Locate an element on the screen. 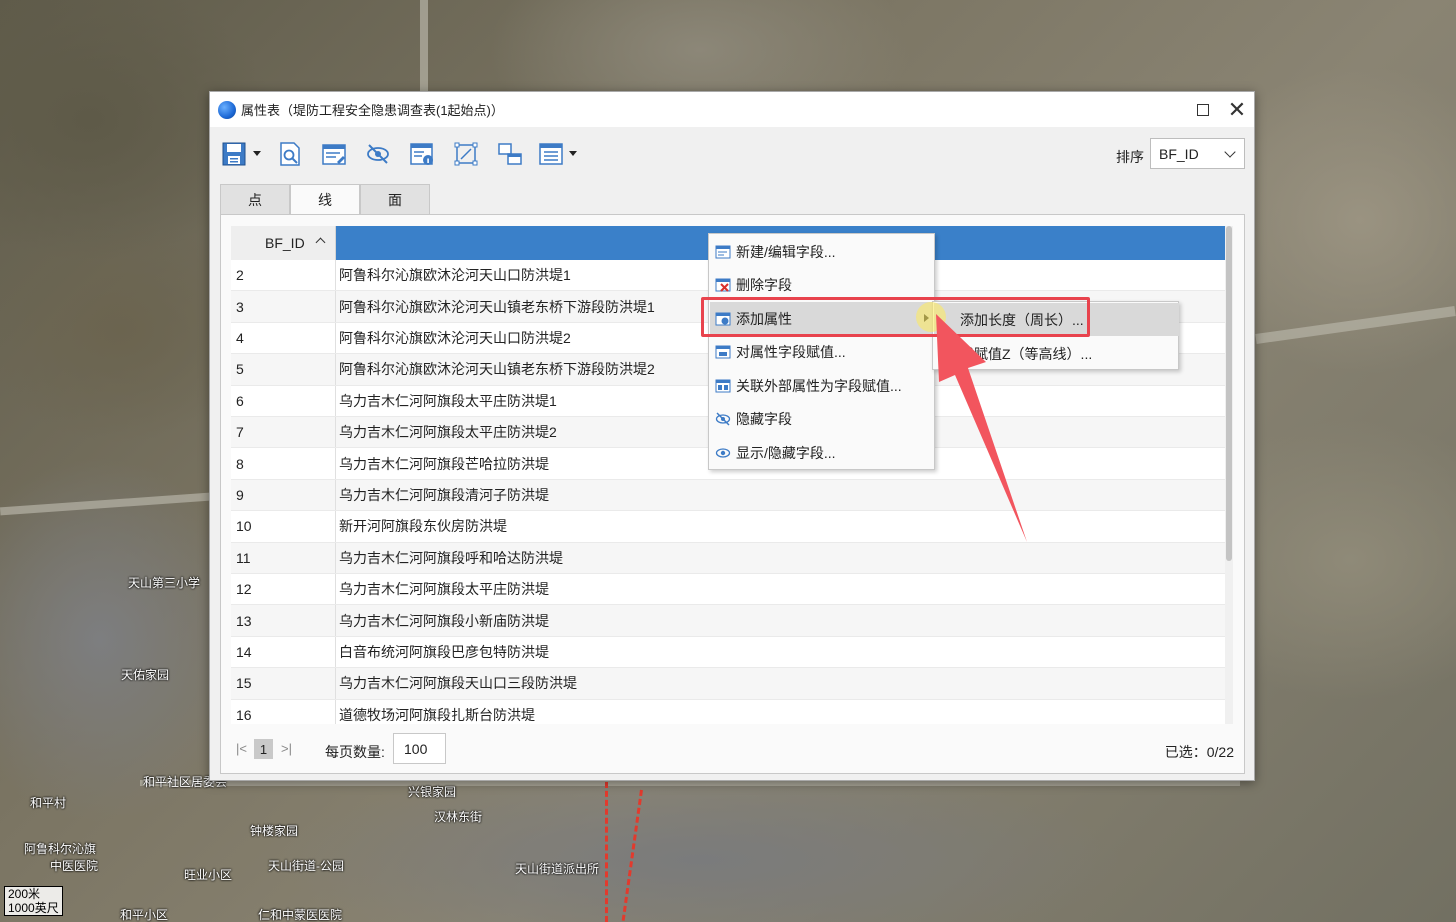 This screenshot has width=1456, height=922. map-label: 天山第三小学 is located at coordinates (164, 583).